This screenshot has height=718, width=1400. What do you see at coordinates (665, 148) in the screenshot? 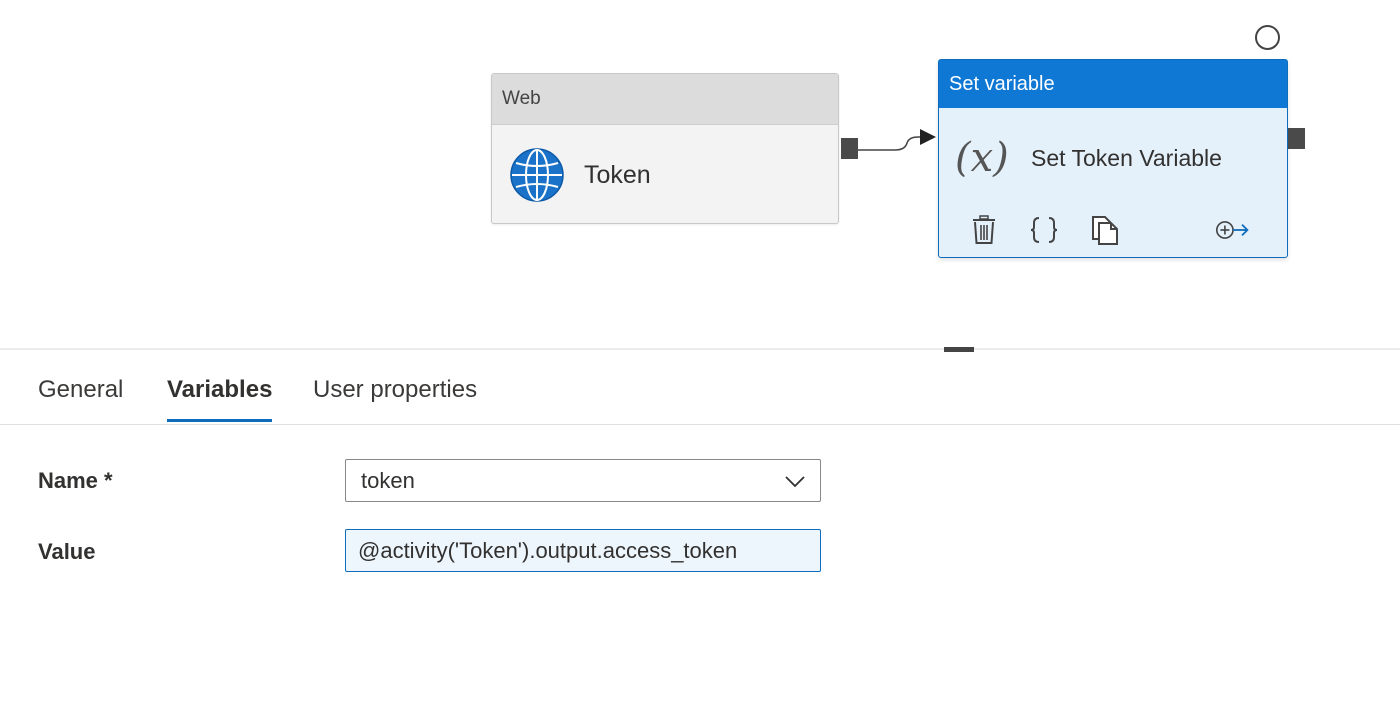
I see `web-activity-node: Web Token` at bounding box center [665, 148].